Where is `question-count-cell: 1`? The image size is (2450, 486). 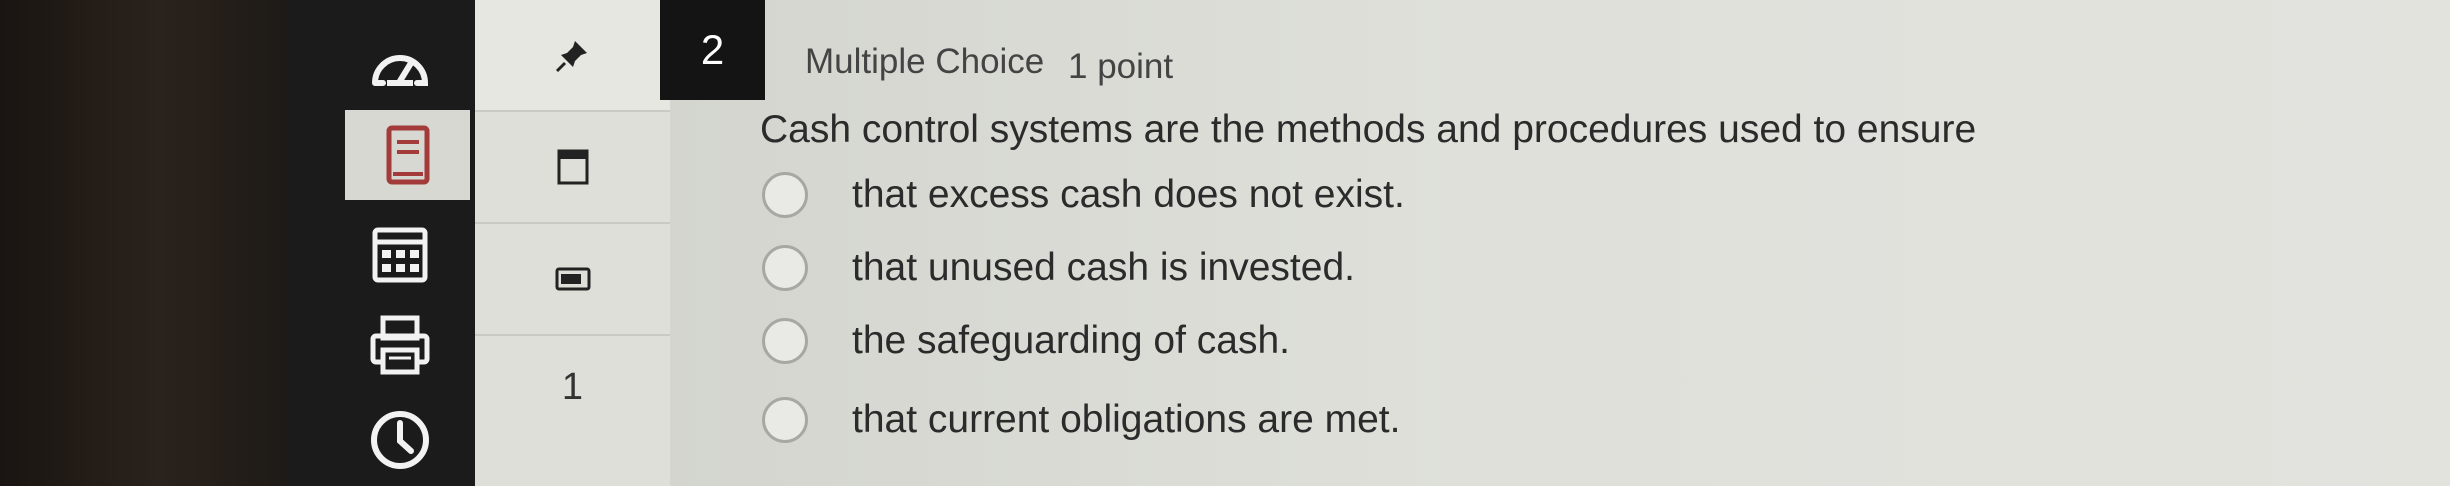
question-count-cell: 1 is located at coordinates (572, 391).